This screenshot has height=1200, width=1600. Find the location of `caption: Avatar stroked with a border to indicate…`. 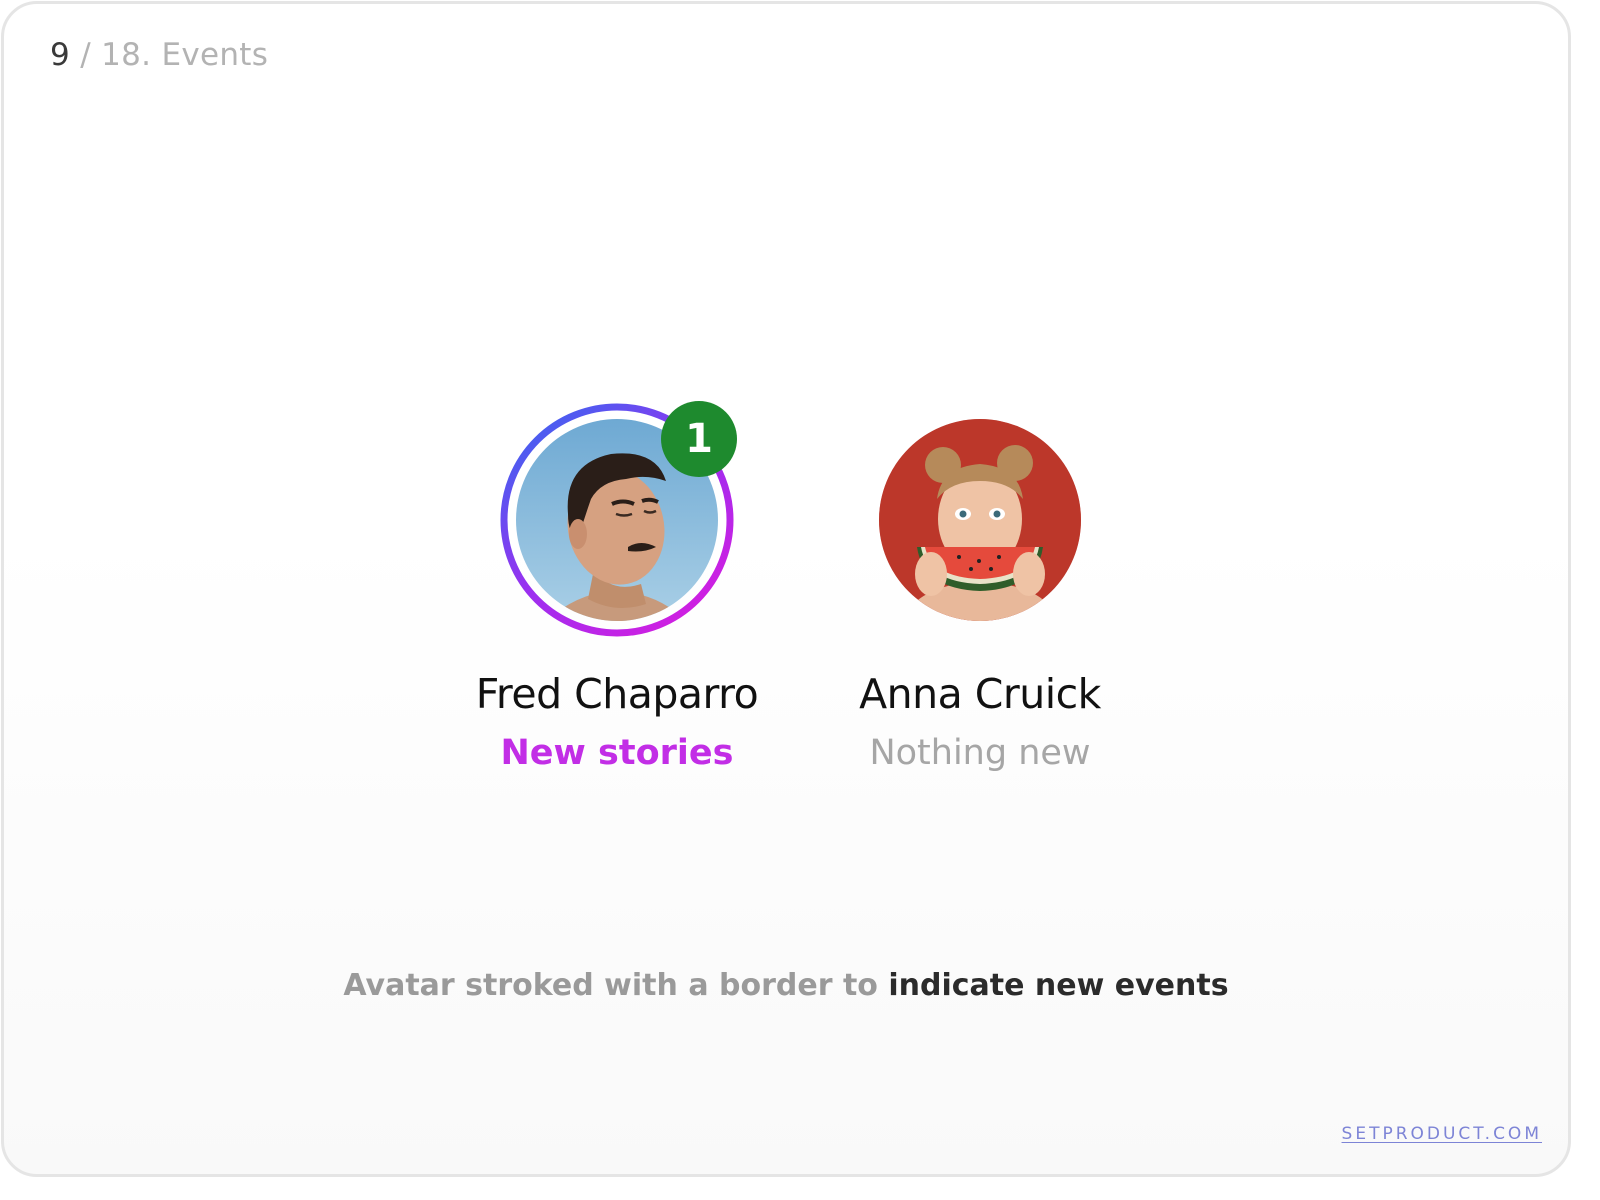

caption: Avatar stroked with a border to indicate… is located at coordinates (786, 986).